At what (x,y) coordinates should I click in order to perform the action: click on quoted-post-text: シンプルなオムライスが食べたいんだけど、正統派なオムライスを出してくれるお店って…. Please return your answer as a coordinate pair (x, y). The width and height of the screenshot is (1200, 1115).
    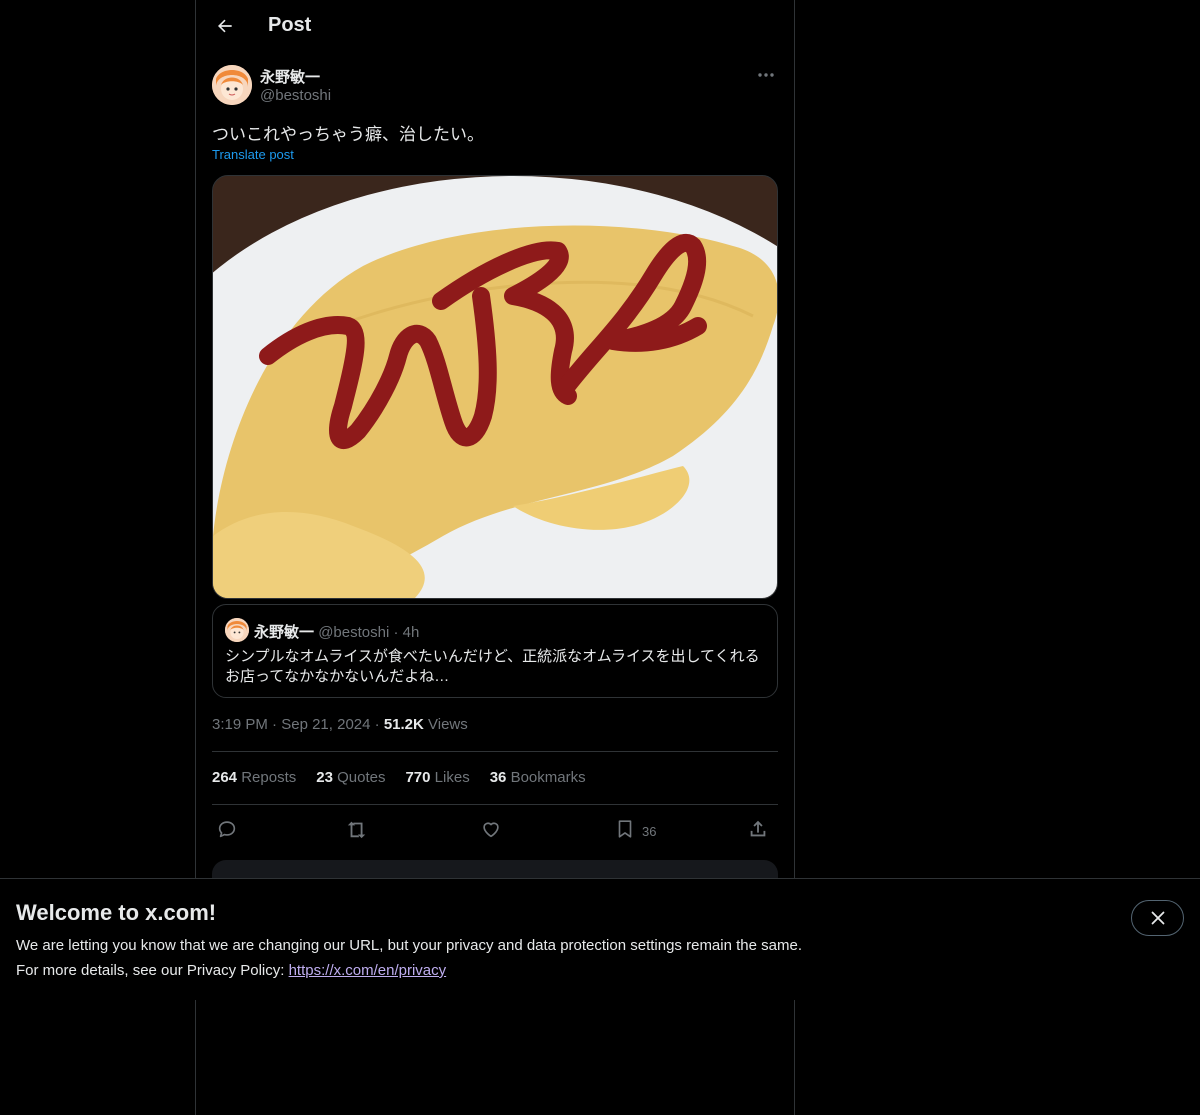
    Looking at the image, I should click on (492, 666).